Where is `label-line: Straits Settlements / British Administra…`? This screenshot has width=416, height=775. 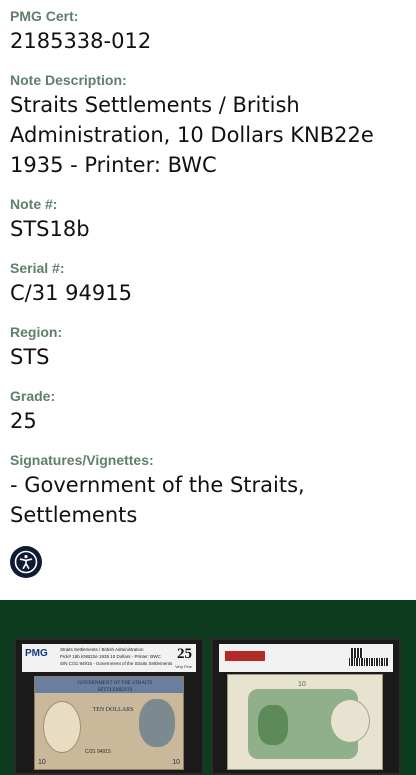 label-line: Straits Settlements / British Administra… is located at coordinates (102, 649).